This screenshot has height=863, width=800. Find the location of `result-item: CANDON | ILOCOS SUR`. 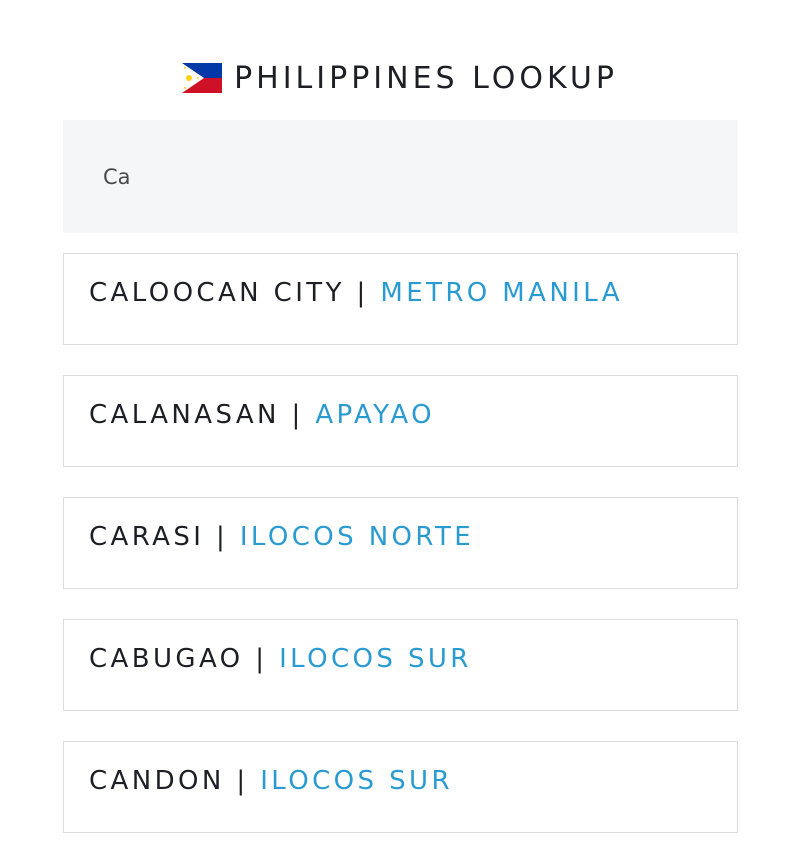

result-item: CANDON | ILOCOS SUR is located at coordinates (400, 787).